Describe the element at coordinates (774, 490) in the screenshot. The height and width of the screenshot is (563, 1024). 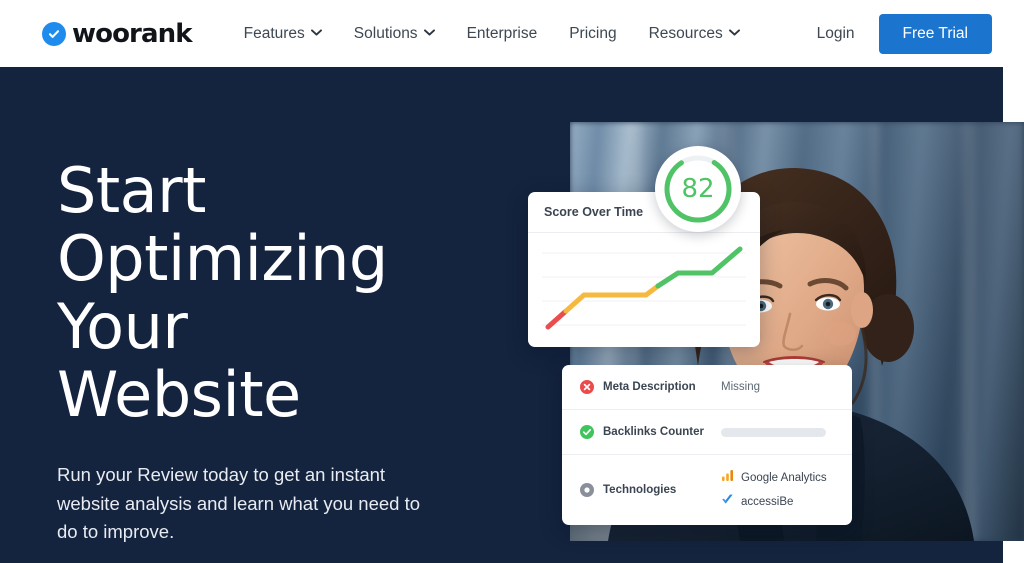
I see `technologies-list: Google Analytics accessiBe` at that location.